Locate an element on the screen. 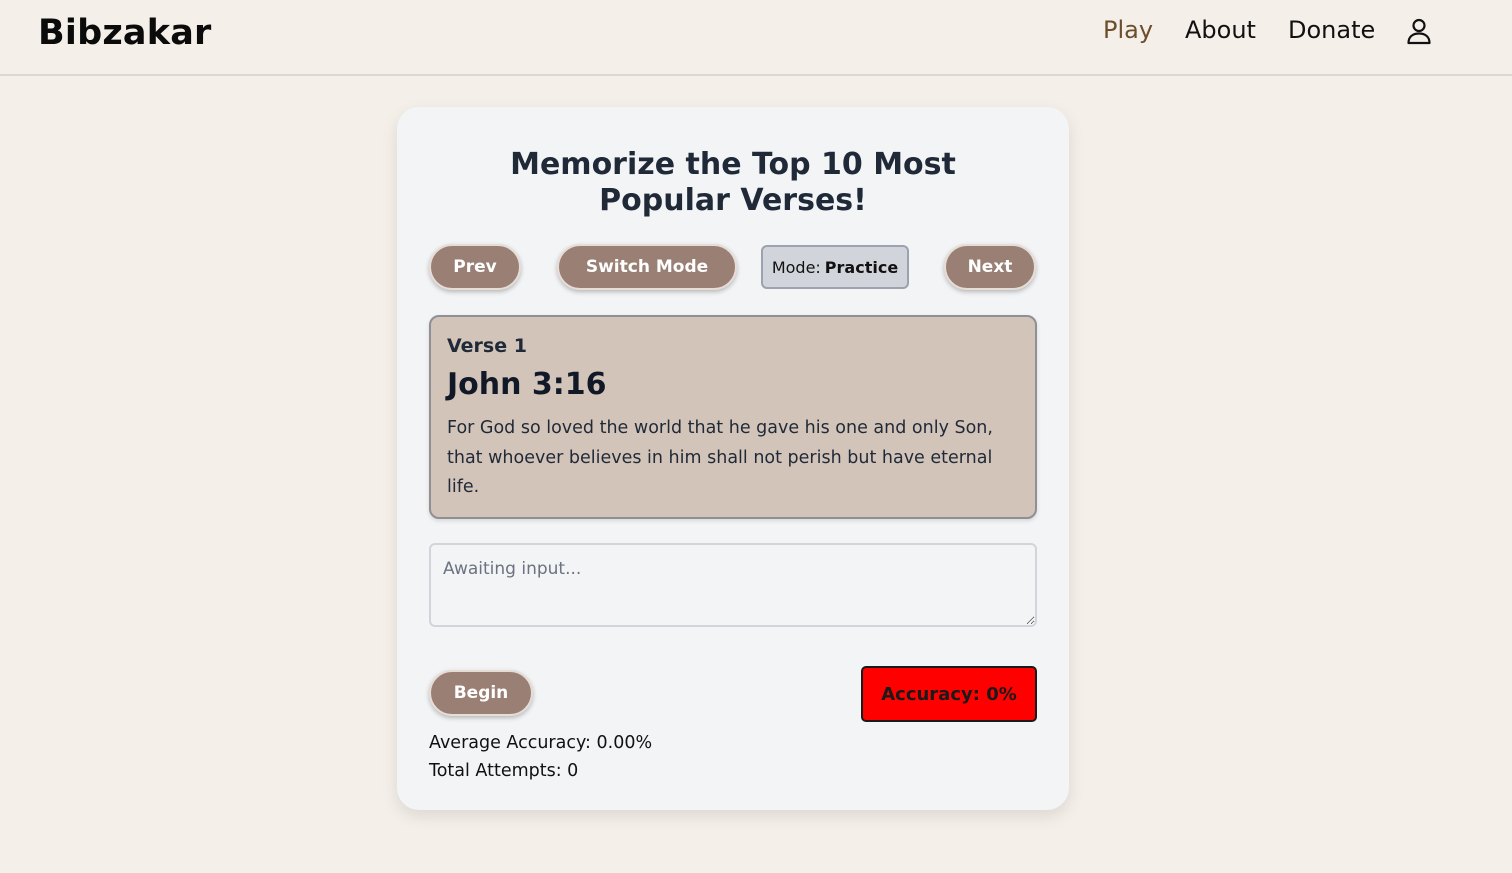 The height and width of the screenshot is (873, 1512). nav-link-donate: Donate is located at coordinates (1331, 32).